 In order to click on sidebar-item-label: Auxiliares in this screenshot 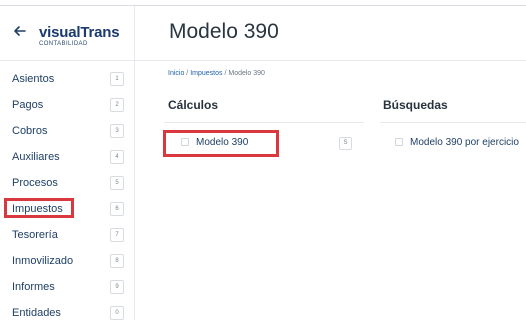, I will do `click(36, 157)`.